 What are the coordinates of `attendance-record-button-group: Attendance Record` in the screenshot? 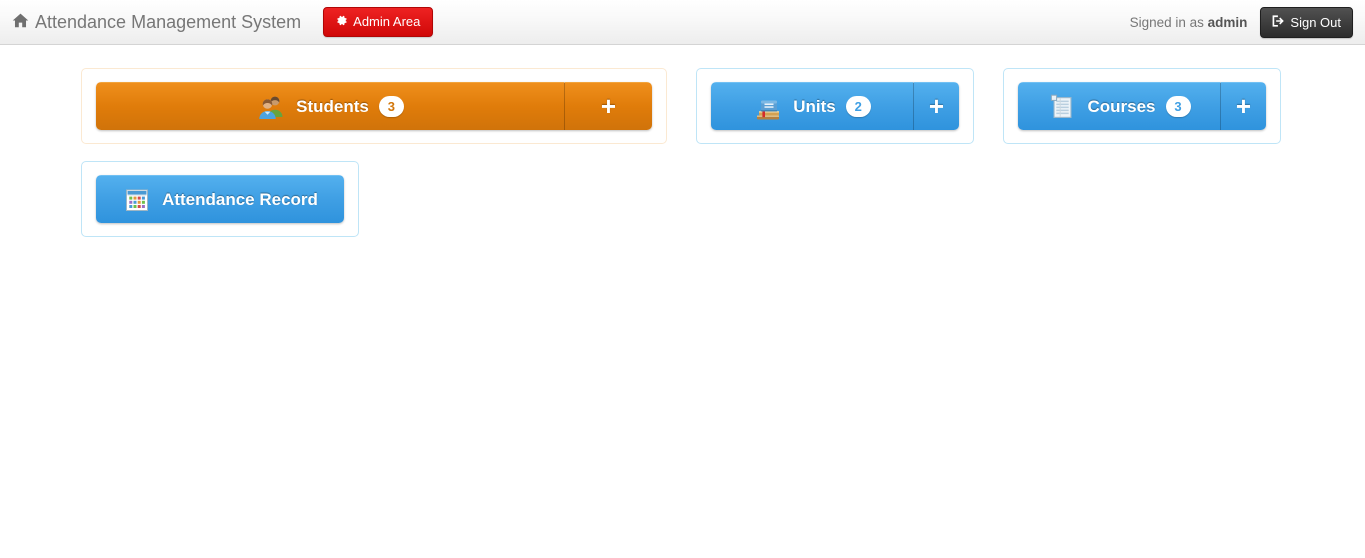 It's located at (220, 199).